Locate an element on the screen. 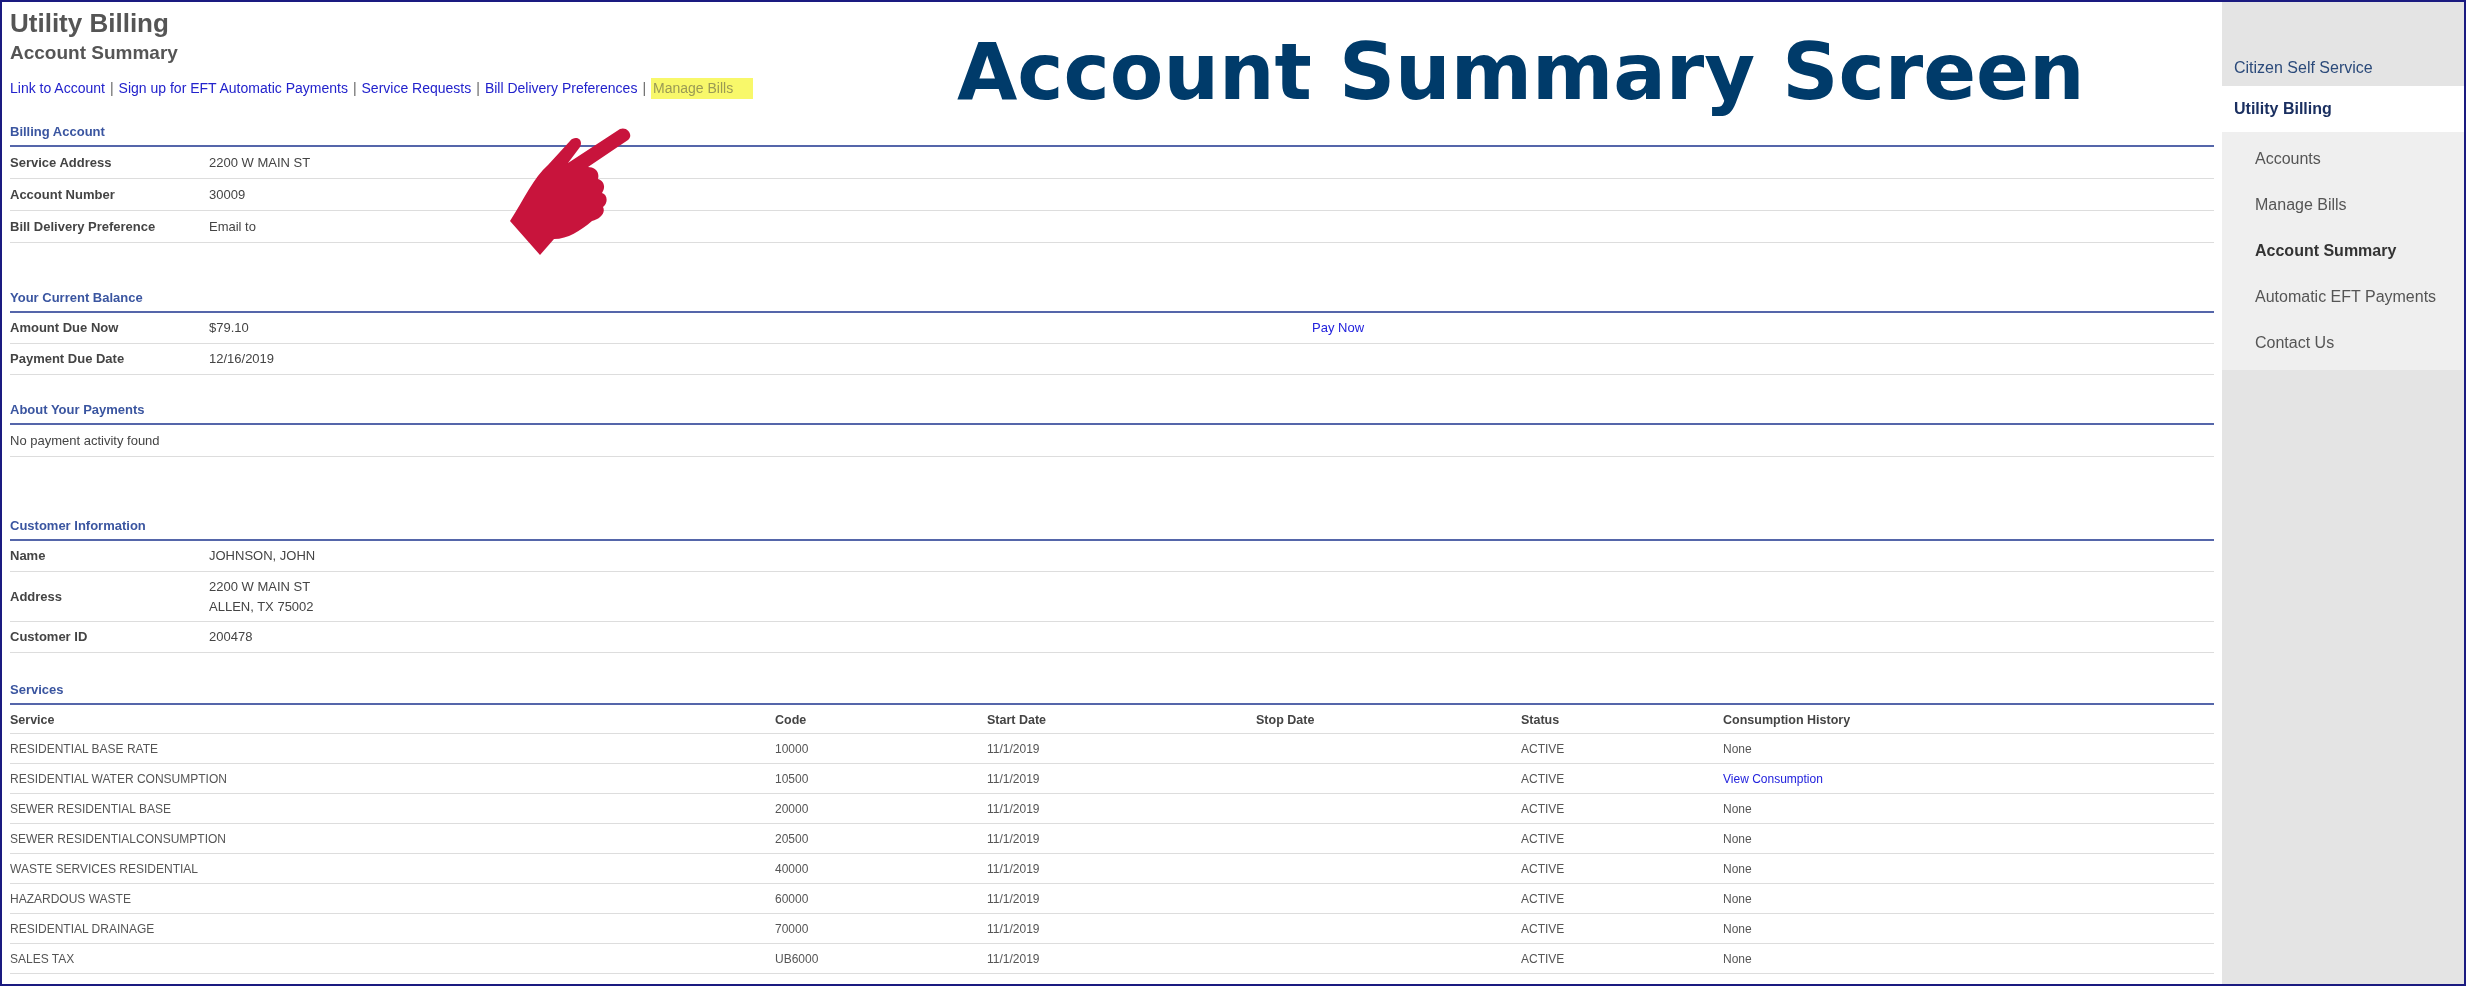  sidebar-item: Account Summary is located at coordinates (2343, 251).